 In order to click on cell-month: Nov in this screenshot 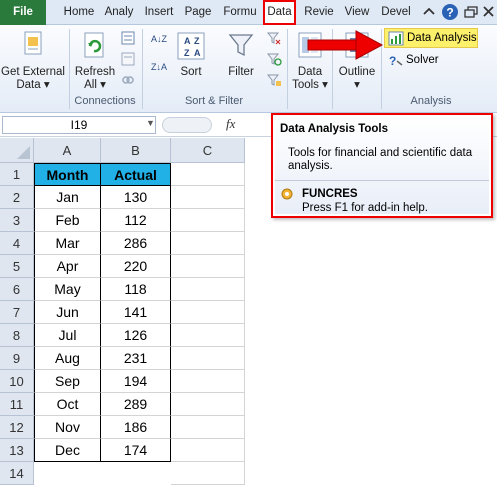, I will do `click(67, 427)`.